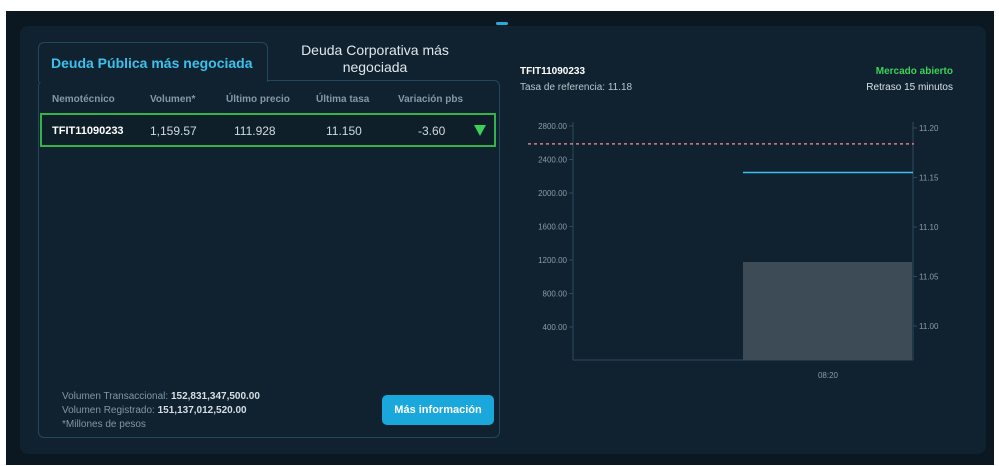 The image size is (999, 466). What do you see at coordinates (215, 396) in the screenshot?
I see `transactional-volume-value: 152,831,347,500.00` at bounding box center [215, 396].